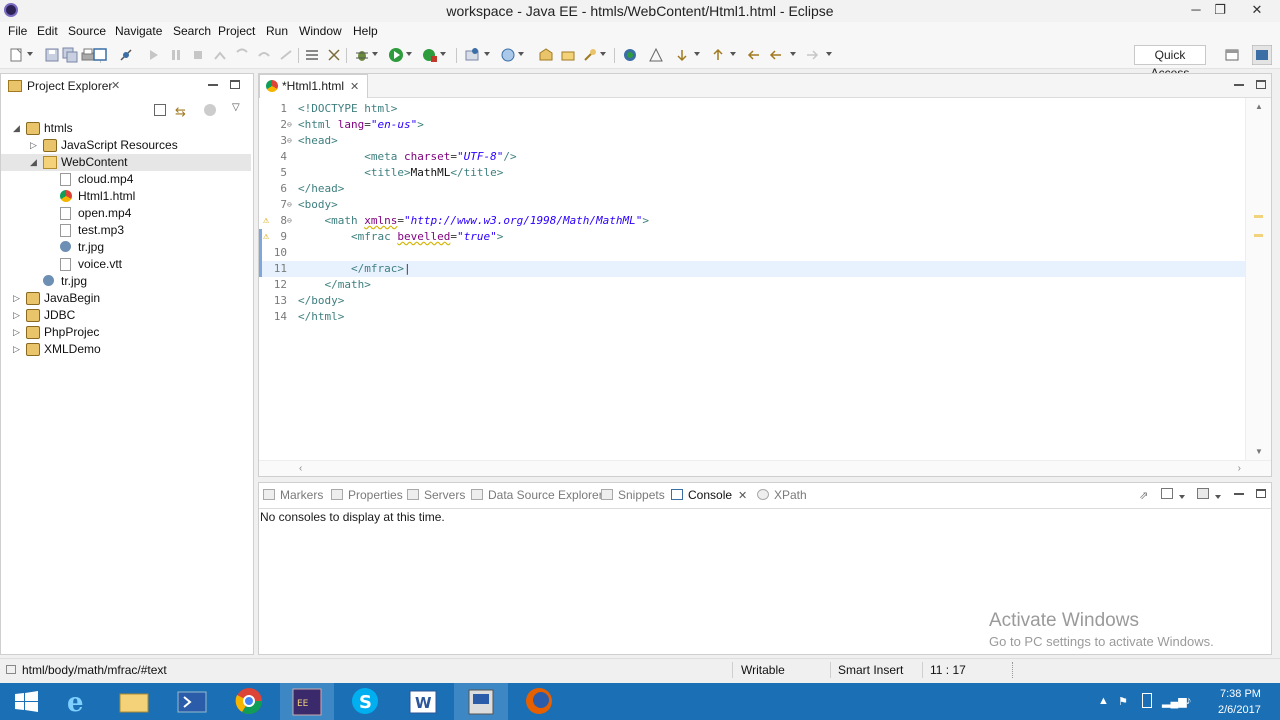  Describe the element at coordinates (307, 701) in the screenshot. I see `eclipse-java-ee-icon: EE` at that location.